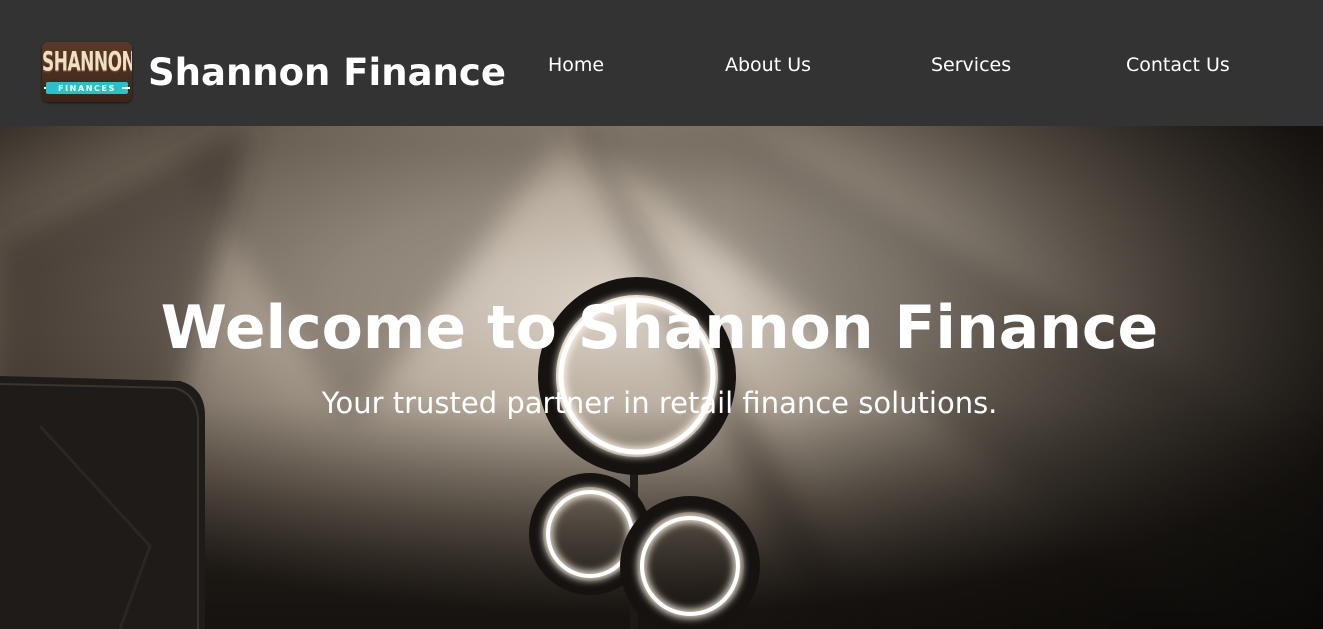  What do you see at coordinates (659, 328) in the screenshot?
I see `hero-title: Welcome to Shannon Finance` at bounding box center [659, 328].